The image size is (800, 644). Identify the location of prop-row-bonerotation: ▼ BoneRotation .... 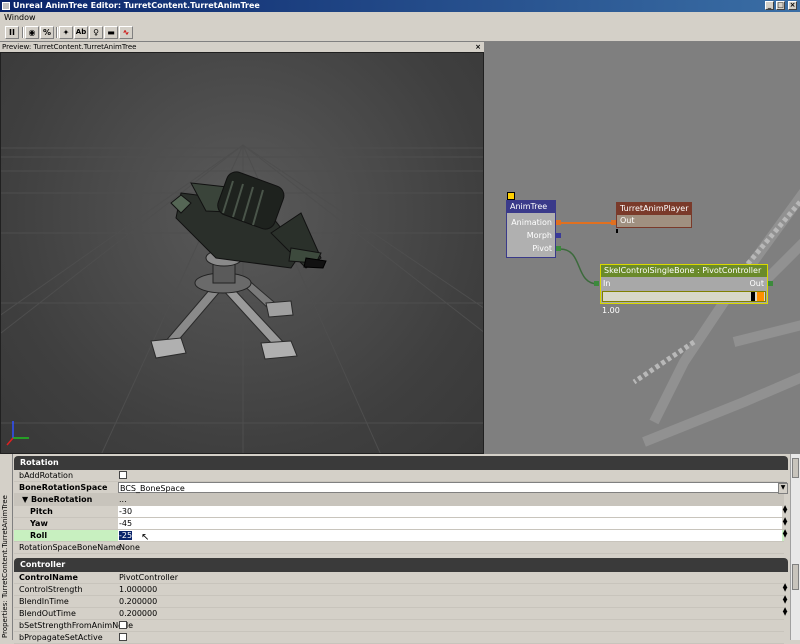
(399, 500).